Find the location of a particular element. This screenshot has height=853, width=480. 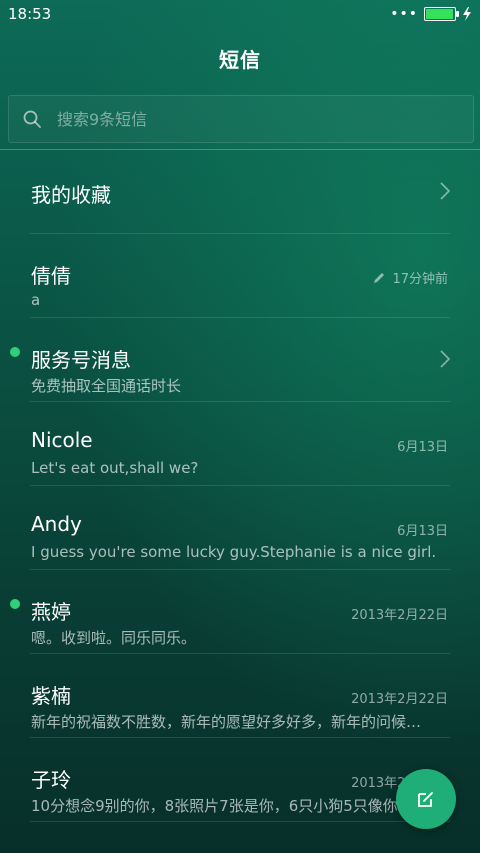

conversation-preview: 免费抽取全国通话时长 is located at coordinates (106, 386).